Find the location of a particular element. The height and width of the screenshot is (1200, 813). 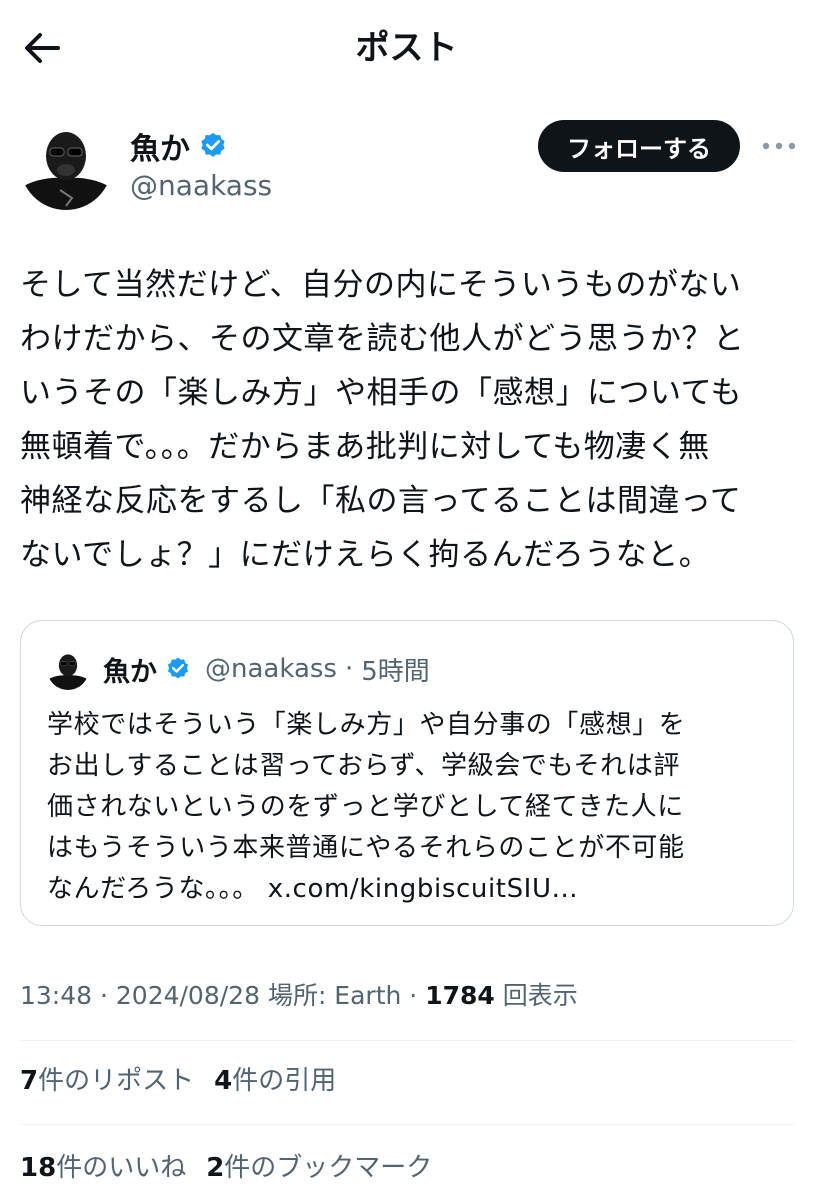

more-horizontal-icon is located at coordinates (779, 146).